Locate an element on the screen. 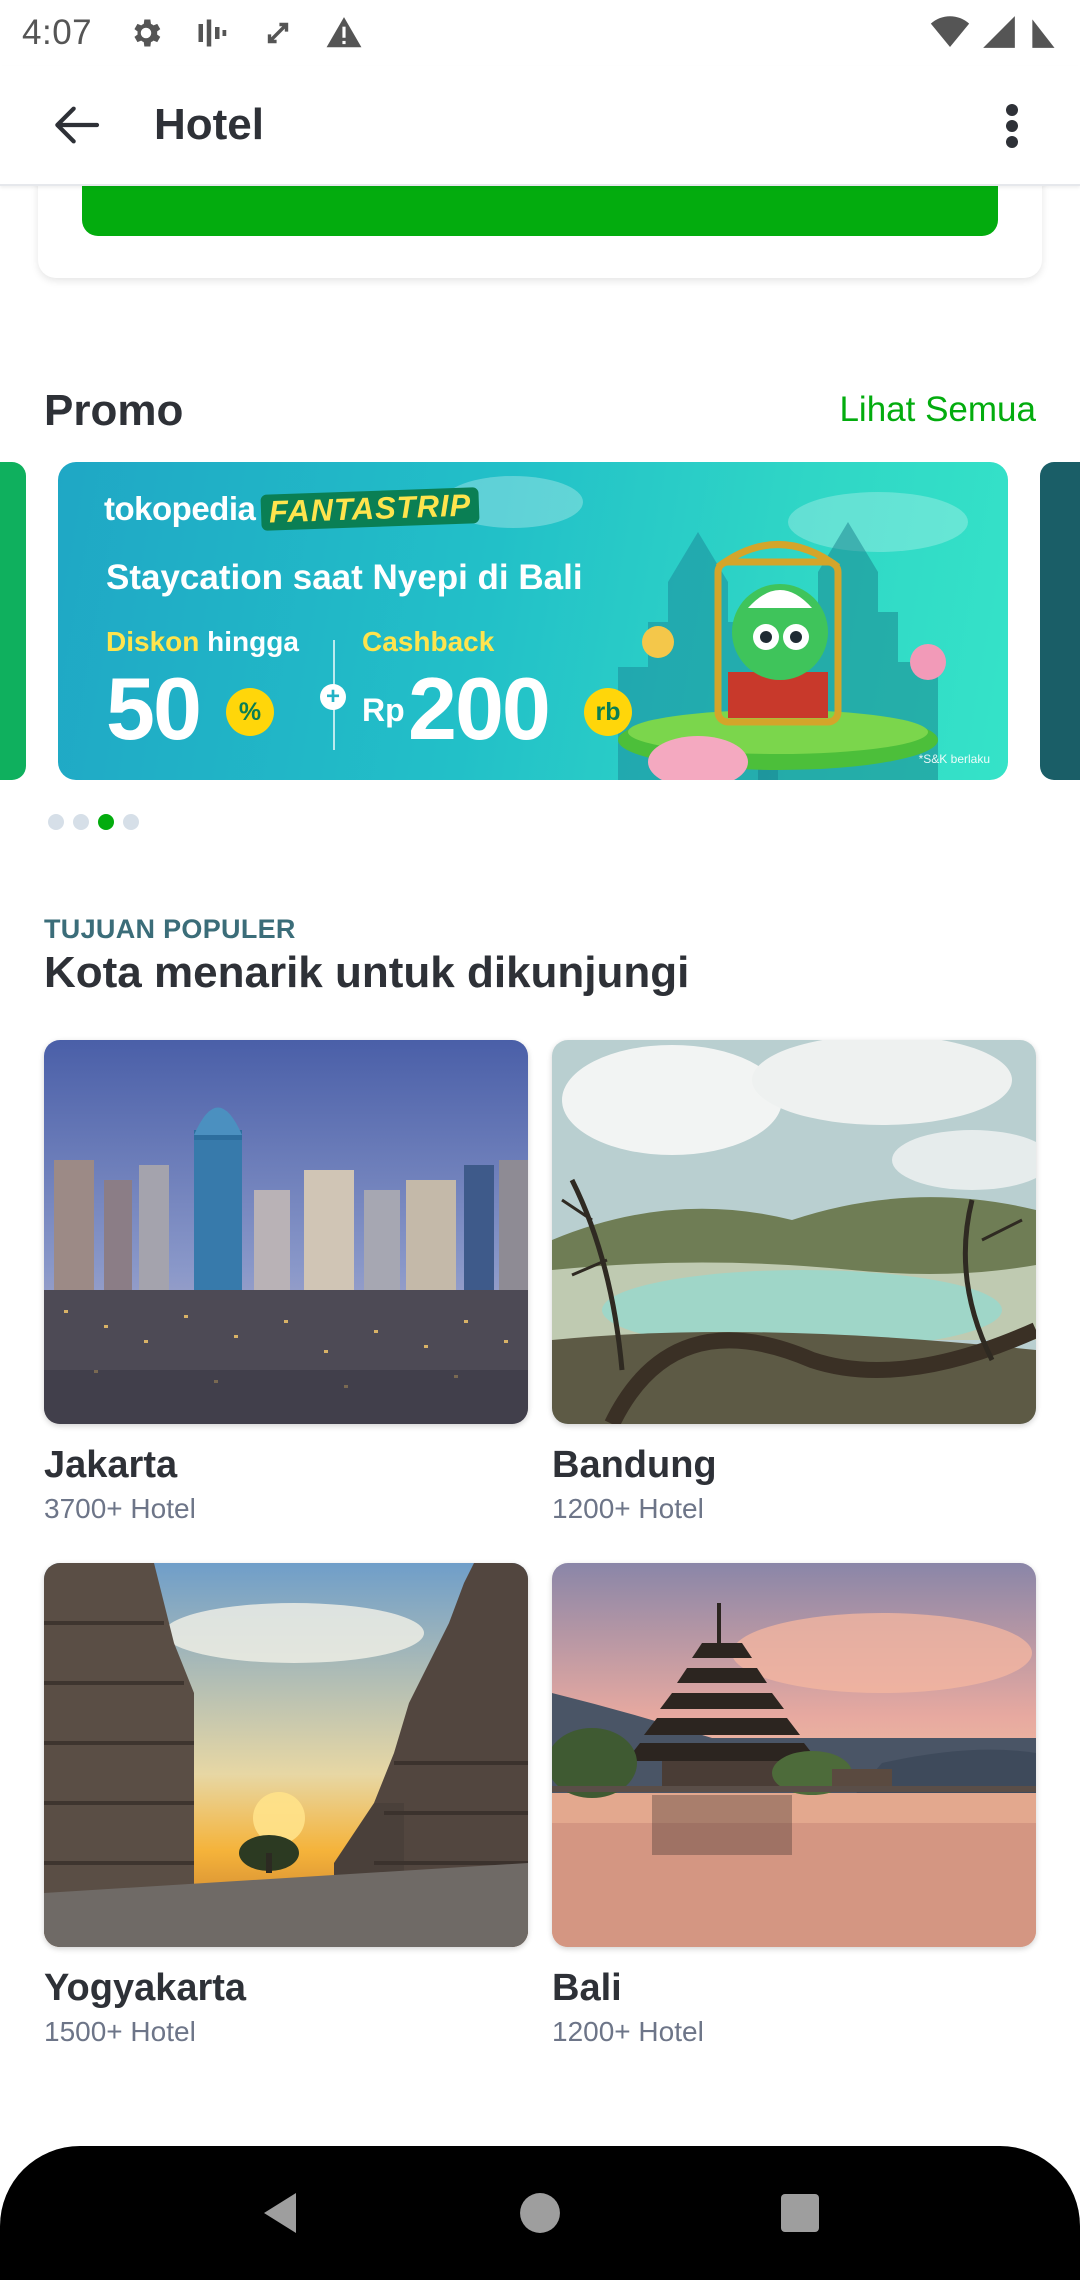 This screenshot has width=1080, height=2280. banner-headline: Staycation saat Nyepi di Bali is located at coordinates (344, 577).